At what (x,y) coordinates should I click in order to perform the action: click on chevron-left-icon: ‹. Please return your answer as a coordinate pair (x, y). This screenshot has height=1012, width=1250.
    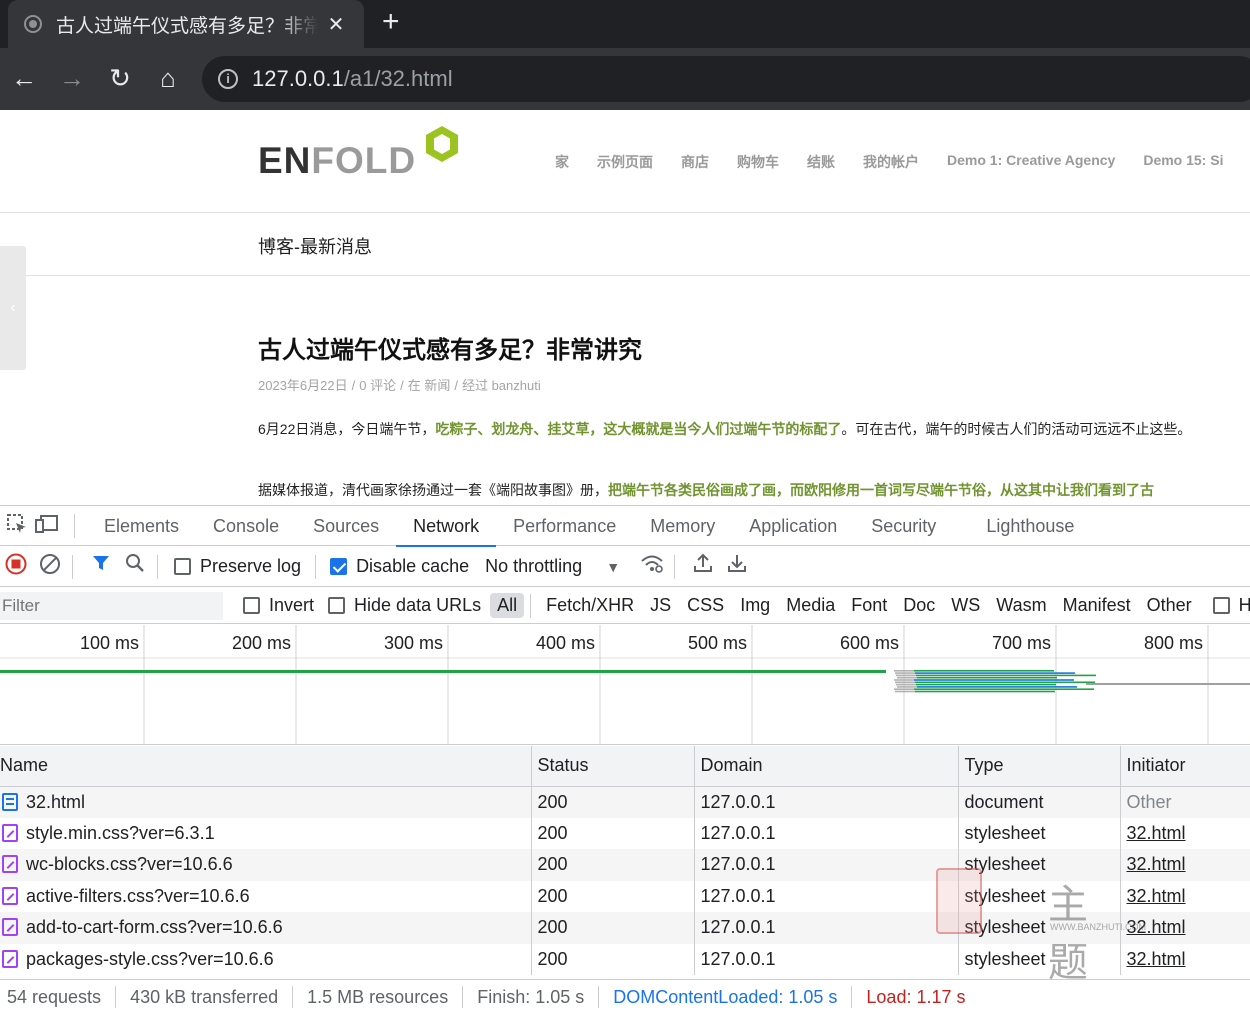
    Looking at the image, I should click on (13, 307).